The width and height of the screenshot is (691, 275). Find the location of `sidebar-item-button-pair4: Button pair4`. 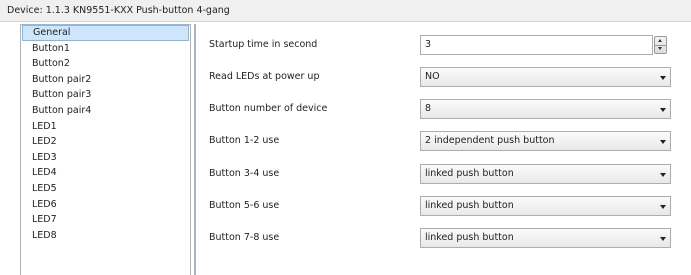

sidebar-item-button-pair4: Button pair4 is located at coordinates (105, 111).